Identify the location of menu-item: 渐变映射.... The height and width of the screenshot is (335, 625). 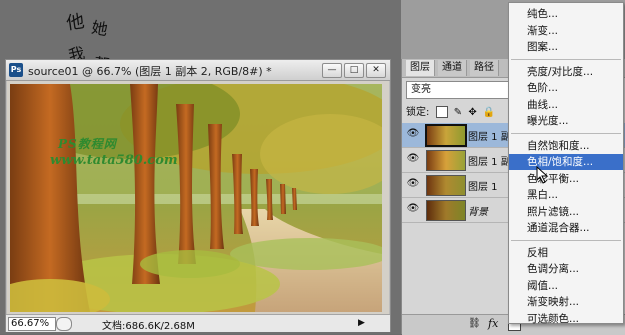
(566, 302).